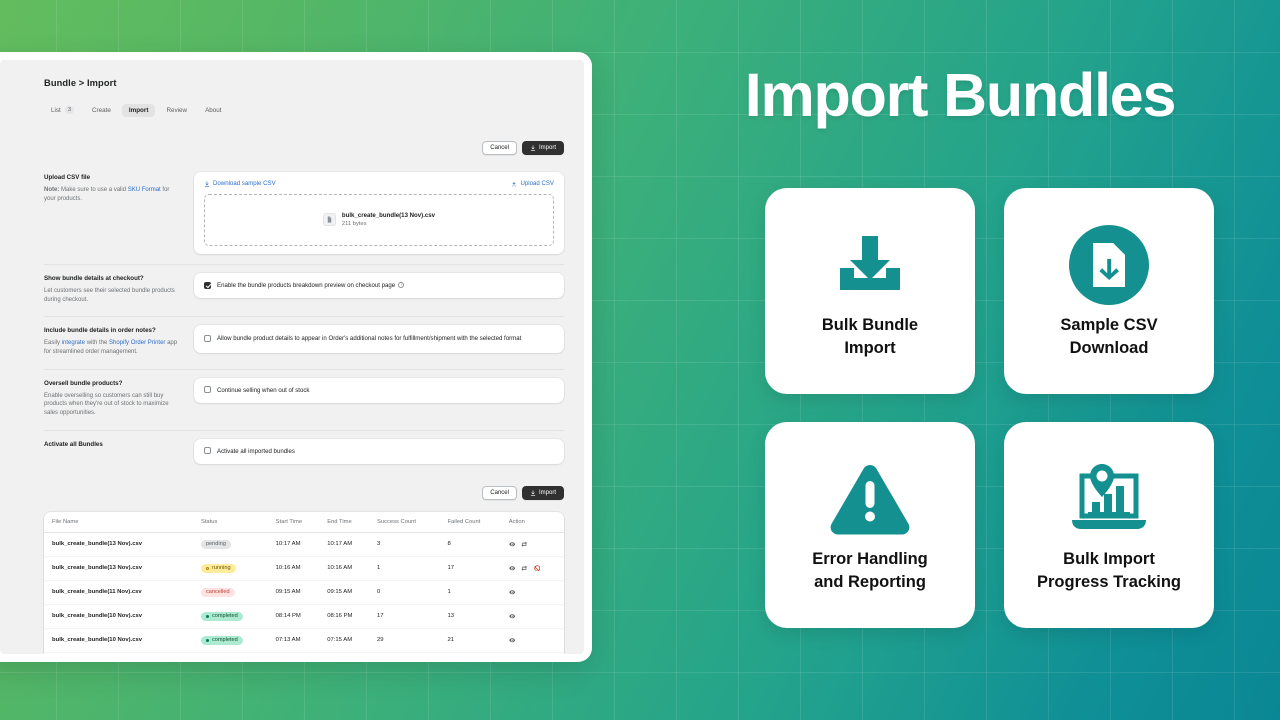  I want to click on tile-label-line2: and Reporting, so click(870, 582).